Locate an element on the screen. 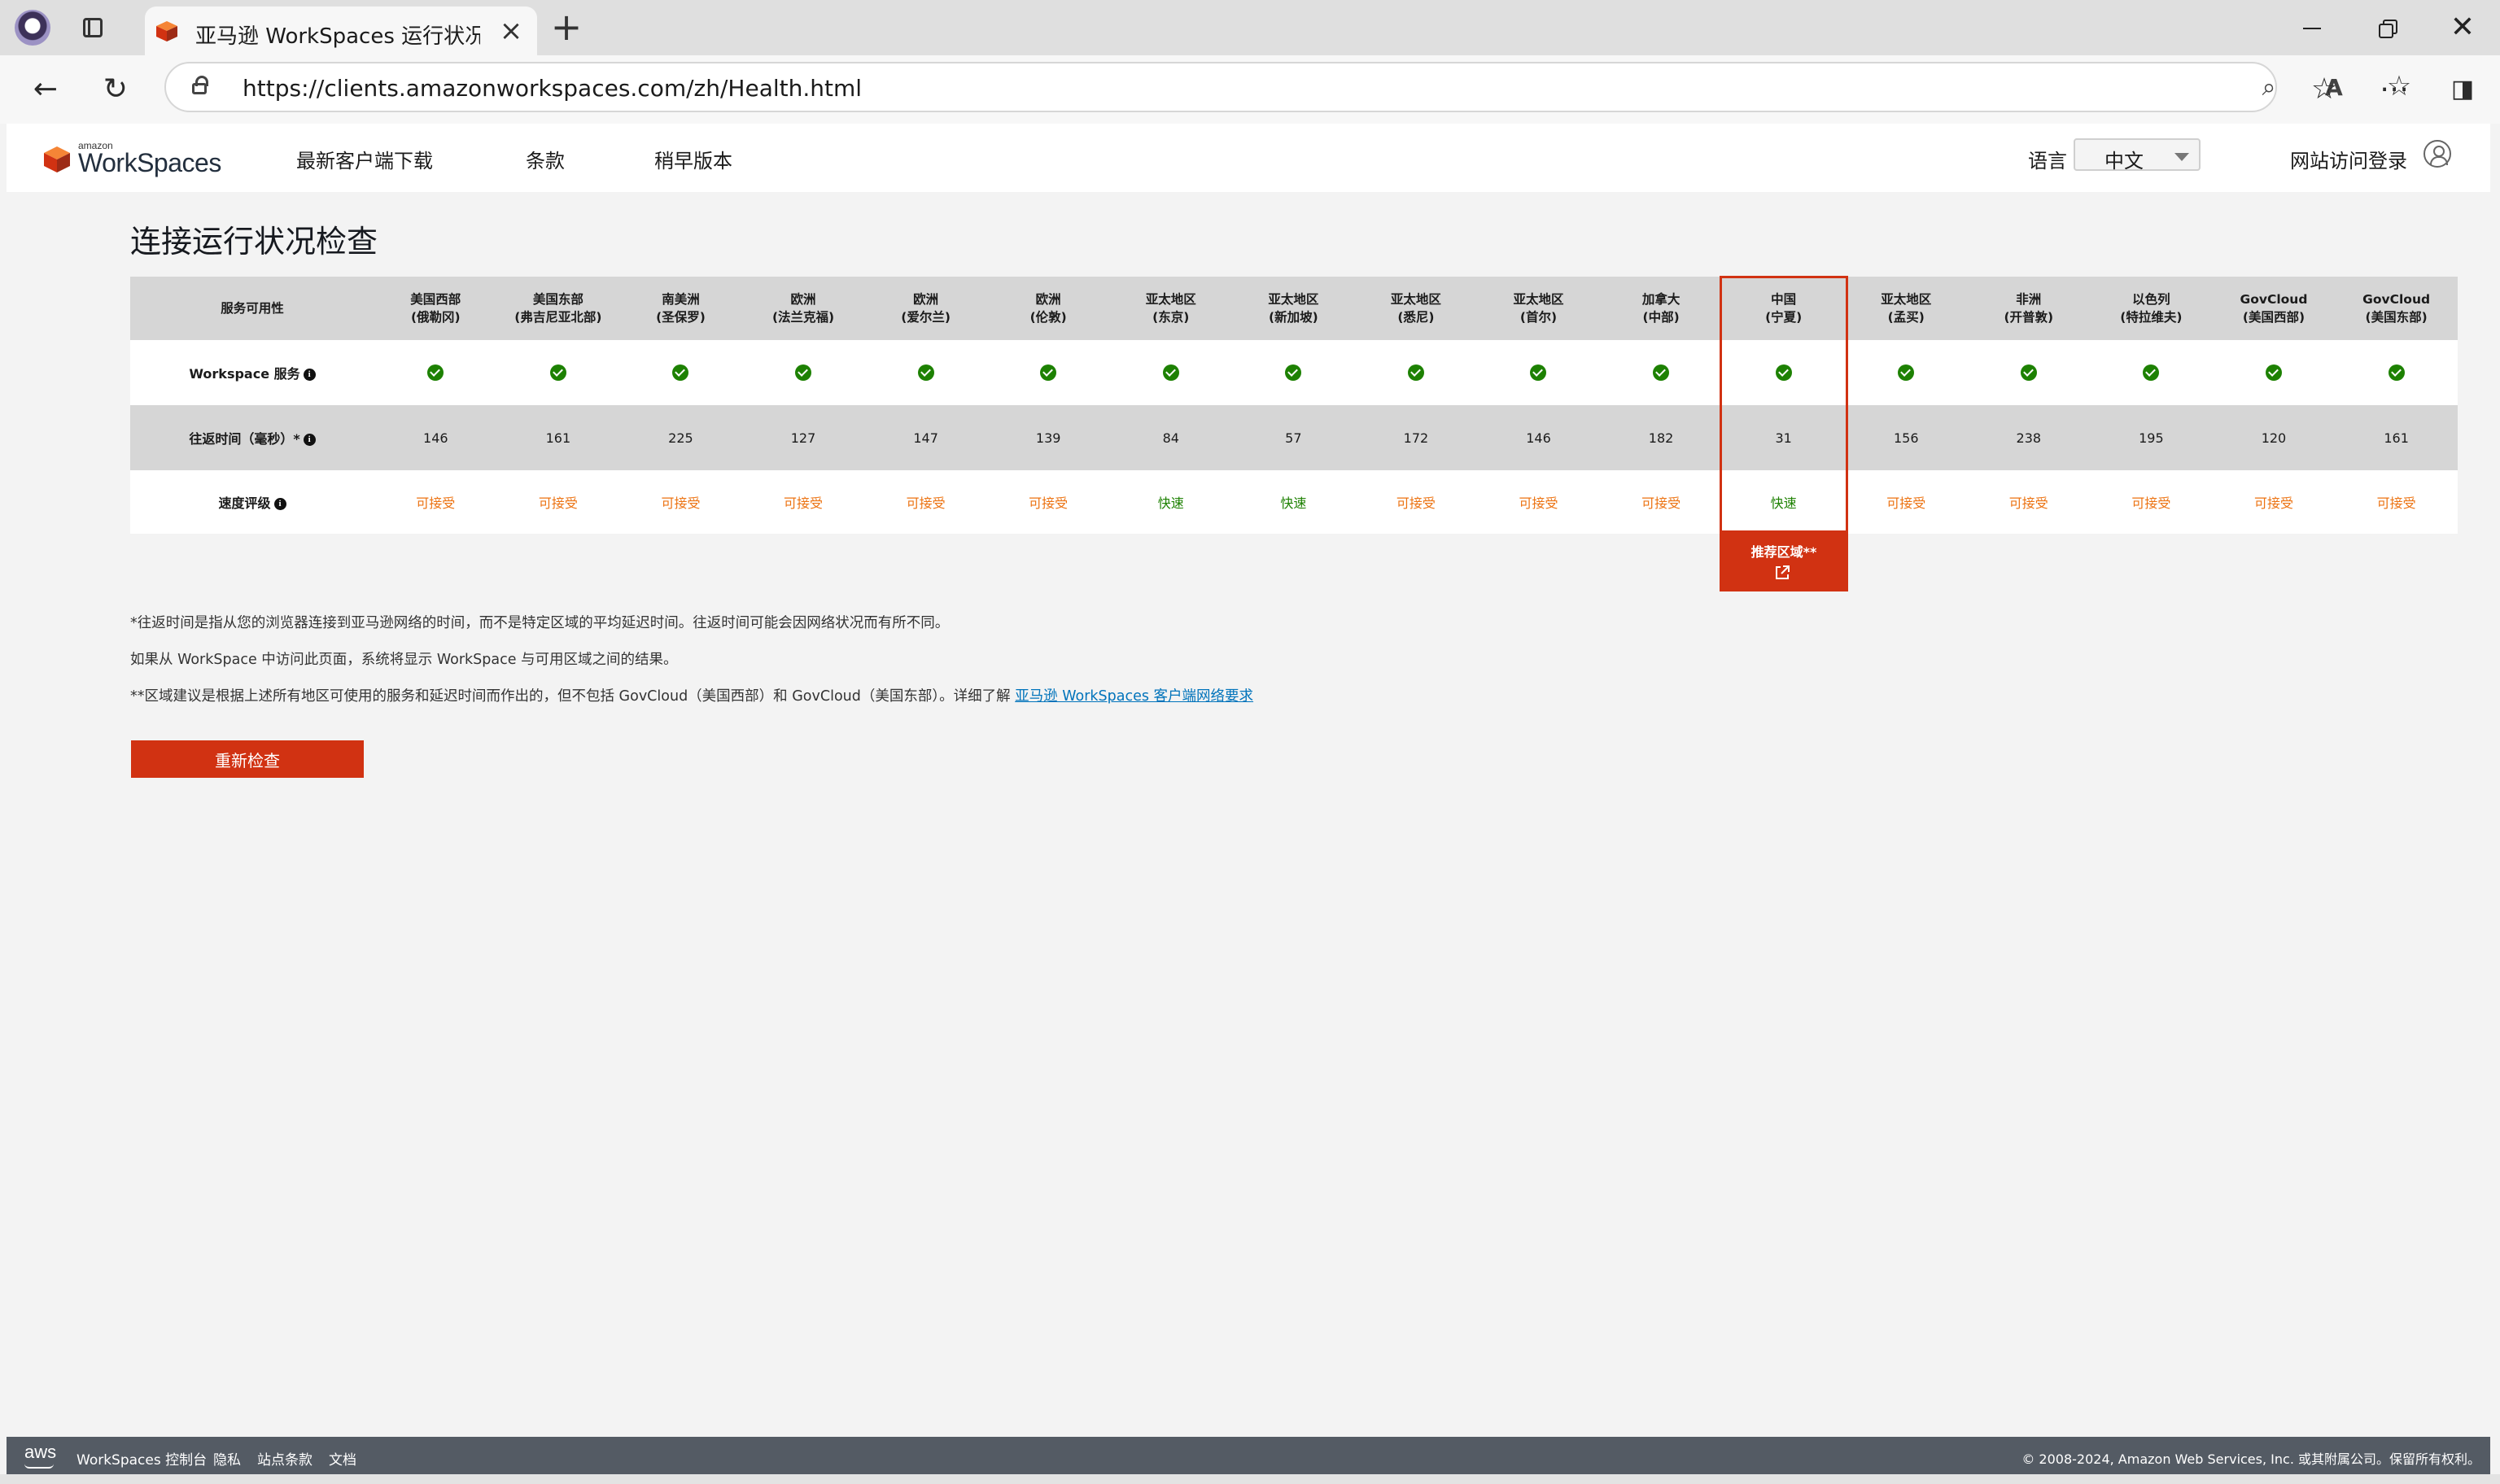 This screenshot has width=2500, height=1484. browser-tab-active: 亚马逊 WorkSpaces 运行状况控制 × is located at coordinates (341, 31).